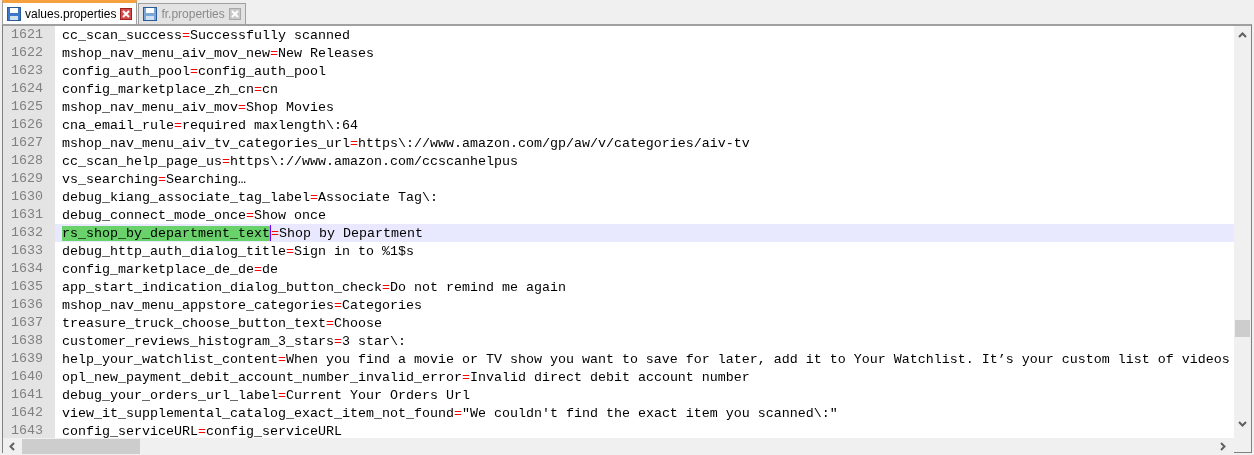 This screenshot has height=455, width=1254. What do you see at coordinates (29, 179) in the screenshot?
I see `line-number: 1629` at bounding box center [29, 179].